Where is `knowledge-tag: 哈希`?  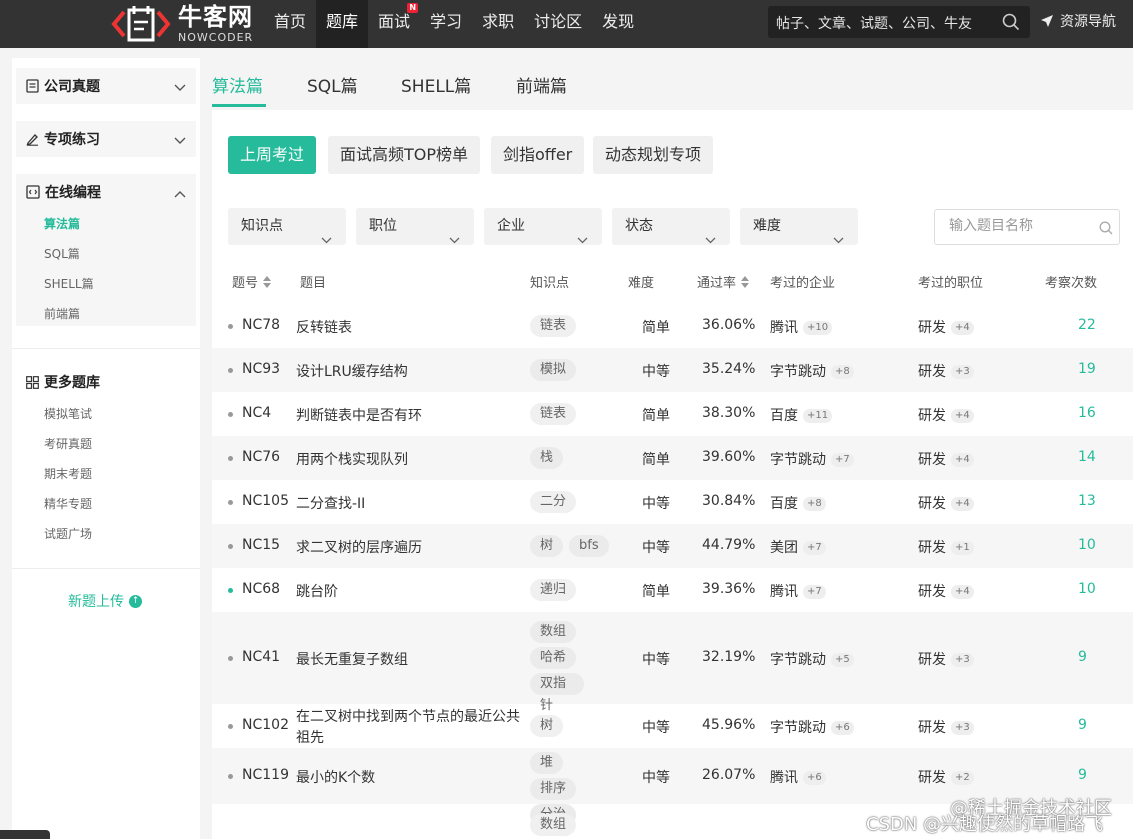 knowledge-tag: 哈希 is located at coordinates (553, 658).